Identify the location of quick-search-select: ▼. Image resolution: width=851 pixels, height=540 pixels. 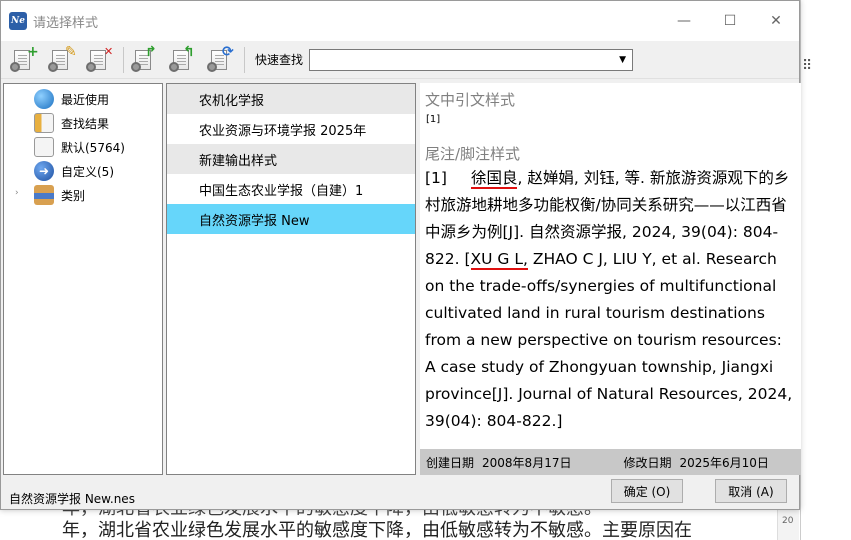
(471, 59).